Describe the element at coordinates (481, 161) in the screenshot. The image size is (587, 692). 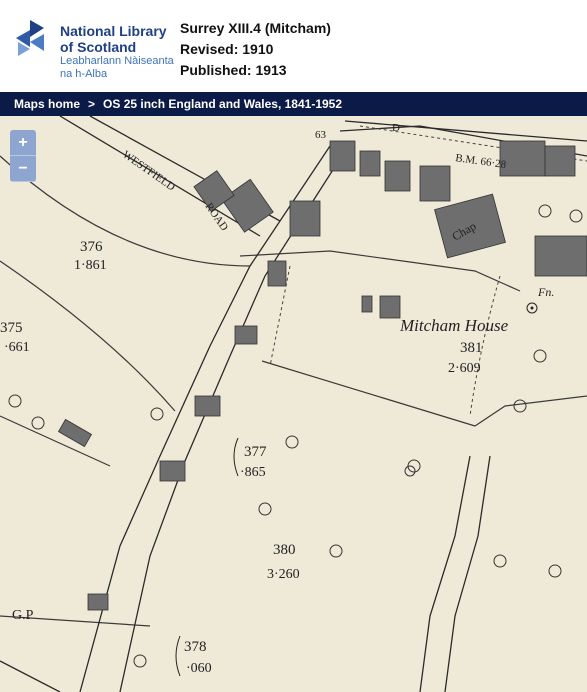
I see `benchmark-label: B.M. 66·28` at that location.